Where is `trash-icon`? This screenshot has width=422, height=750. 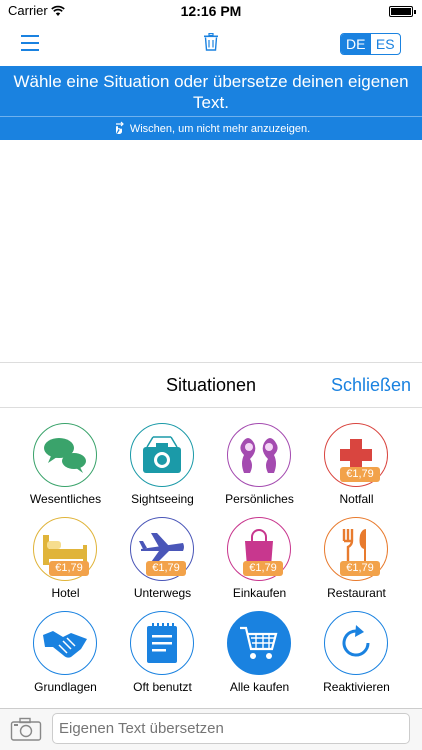
trash-icon is located at coordinates (211, 44).